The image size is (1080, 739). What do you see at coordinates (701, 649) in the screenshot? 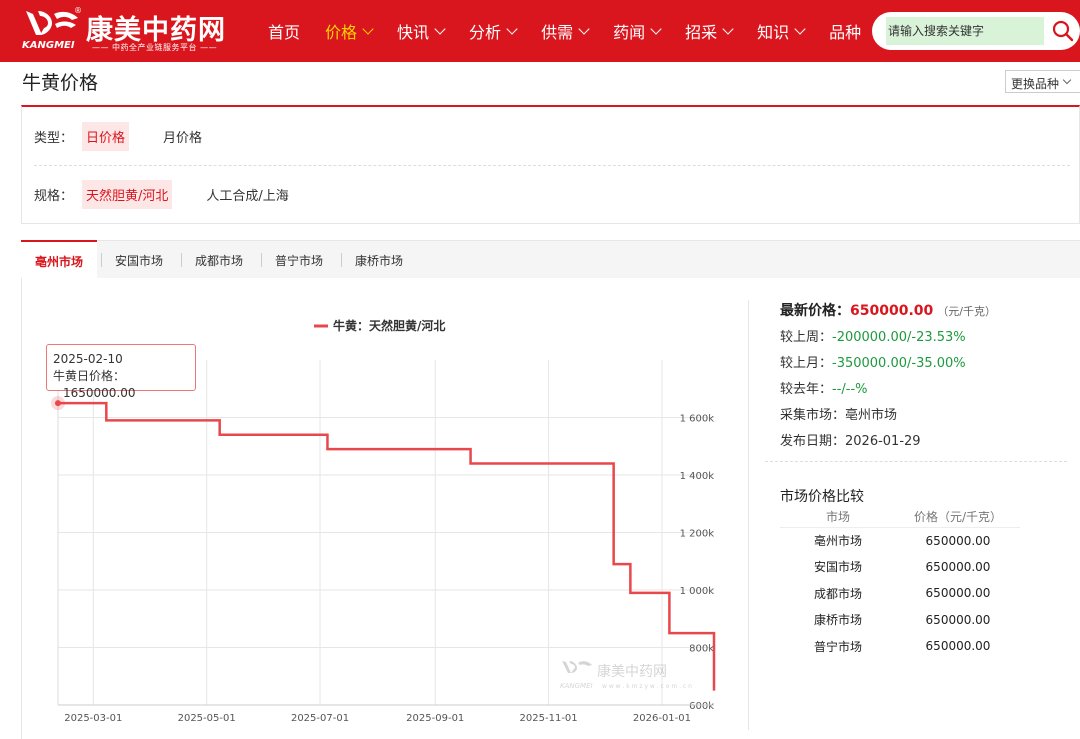
I see `y-tick-label: 800k` at bounding box center [701, 649].